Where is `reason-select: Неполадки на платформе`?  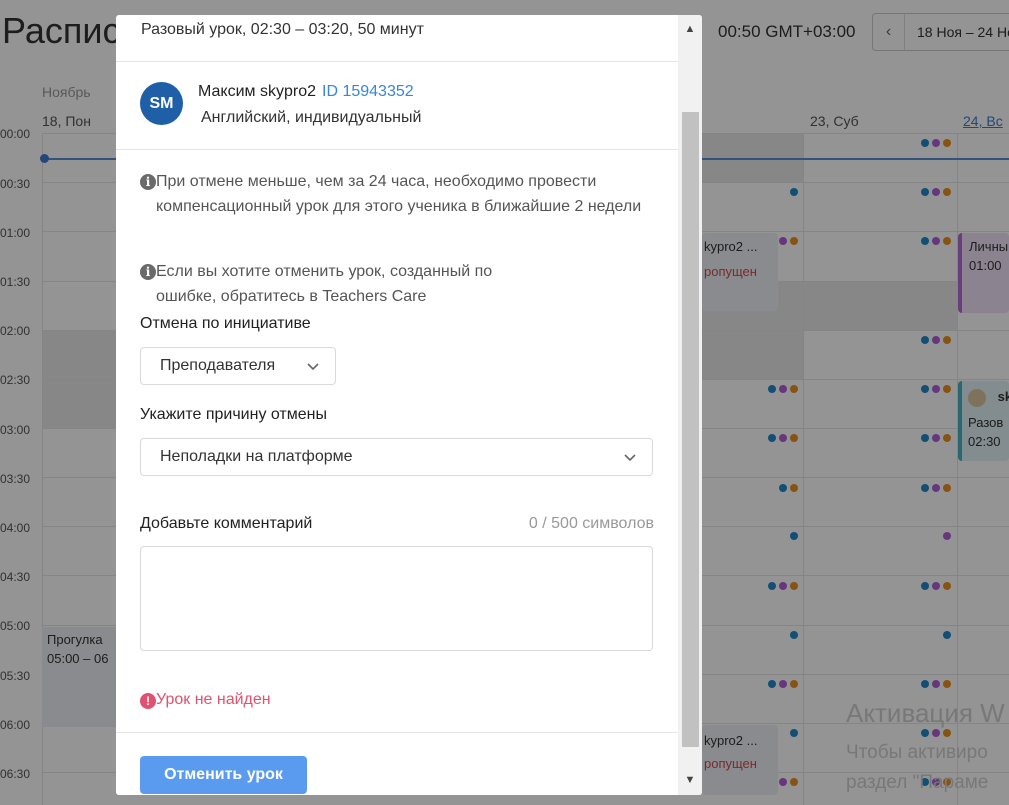 reason-select: Неполадки на платформе is located at coordinates (396, 457).